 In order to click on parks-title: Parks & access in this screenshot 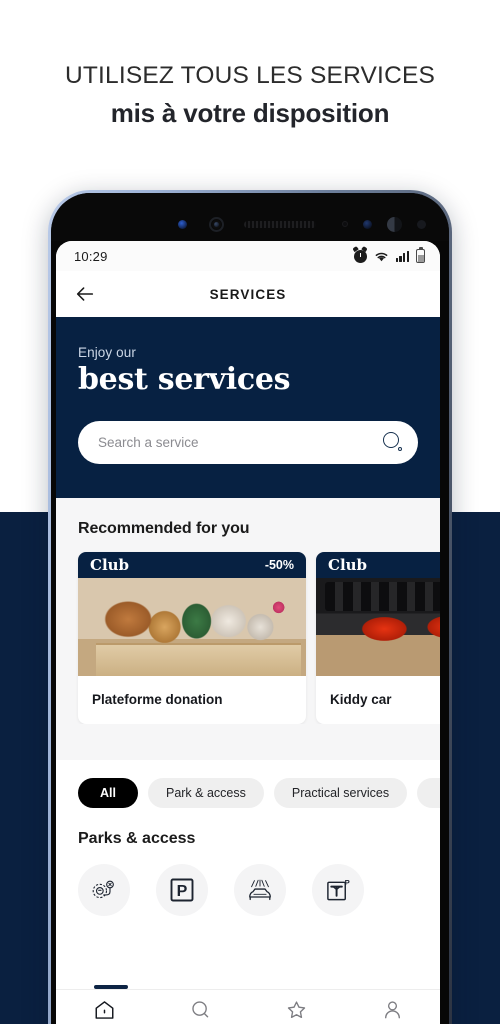, I will do `click(137, 838)`.